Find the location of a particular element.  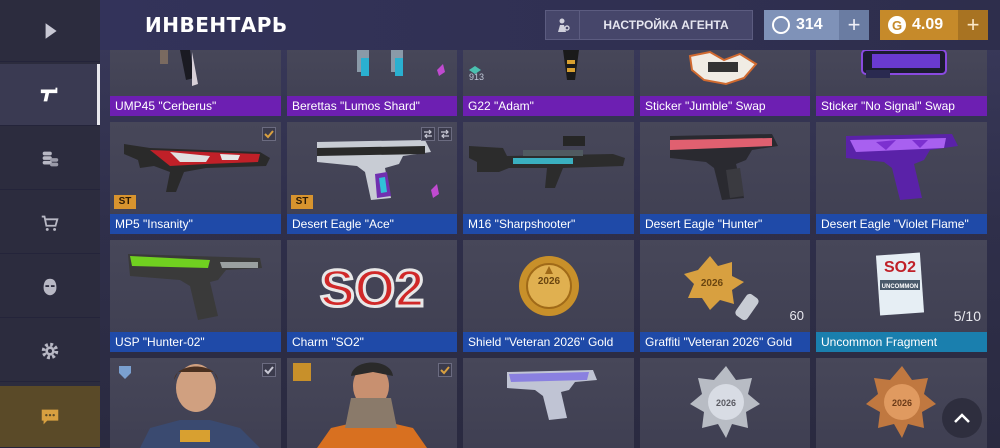

sidebar-item-coins is located at coordinates (50, 159).